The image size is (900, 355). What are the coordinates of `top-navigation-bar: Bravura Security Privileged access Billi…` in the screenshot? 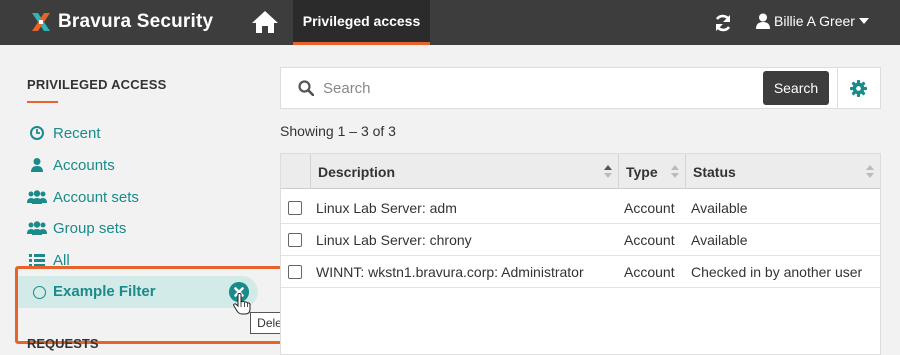 It's located at (450, 22).